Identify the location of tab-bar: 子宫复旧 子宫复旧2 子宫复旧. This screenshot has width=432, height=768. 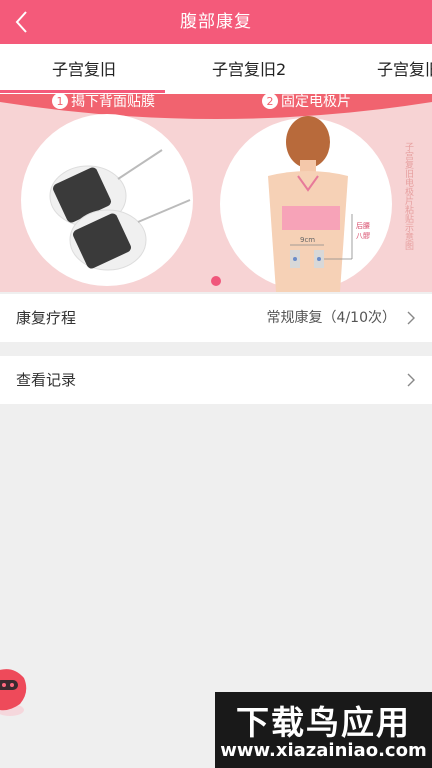
(216, 69).